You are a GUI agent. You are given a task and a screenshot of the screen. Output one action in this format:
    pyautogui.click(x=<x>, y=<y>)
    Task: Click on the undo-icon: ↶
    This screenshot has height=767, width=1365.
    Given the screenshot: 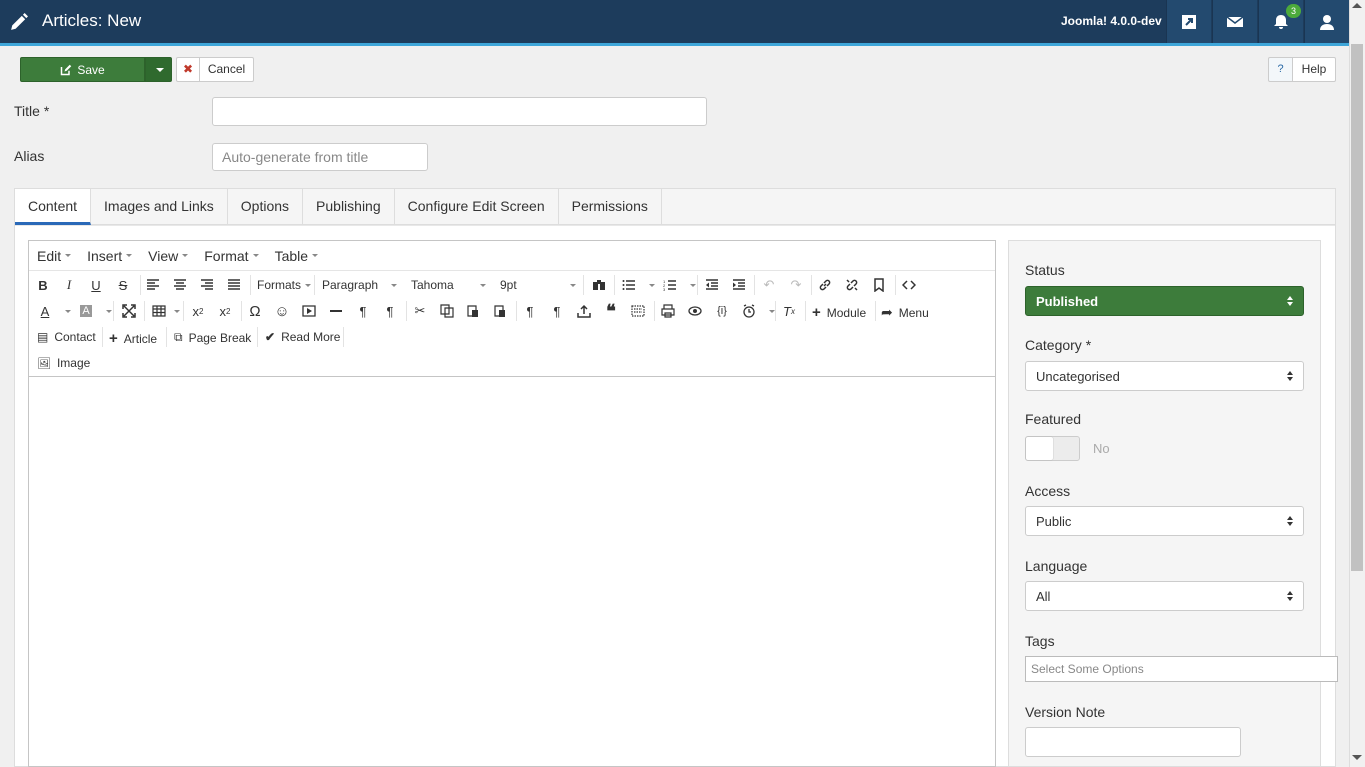 What is the action you would take?
    pyautogui.click(x=769, y=285)
    